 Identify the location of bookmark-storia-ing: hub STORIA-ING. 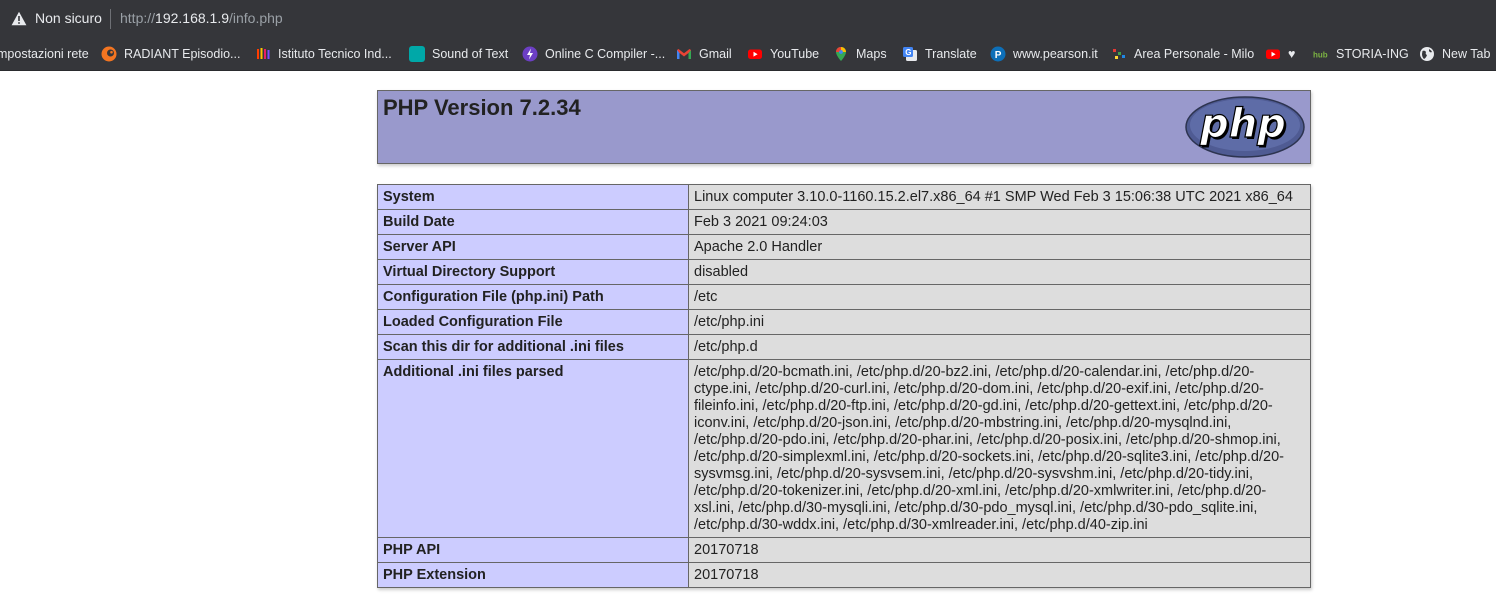
(1361, 53).